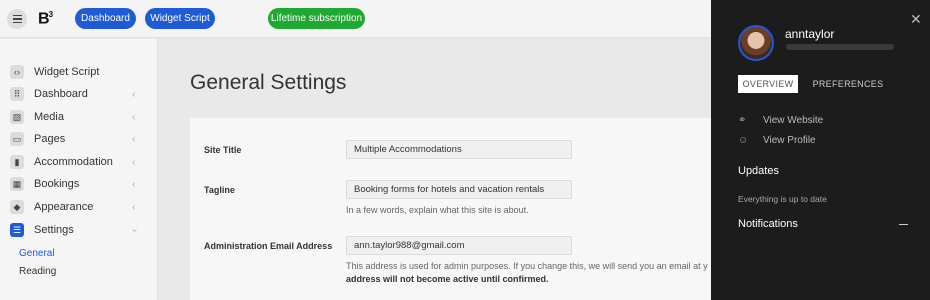 The image size is (930, 300). I want to click on sidebar-item-appearance: ◆ Appearance ‹, so click(79, 207).